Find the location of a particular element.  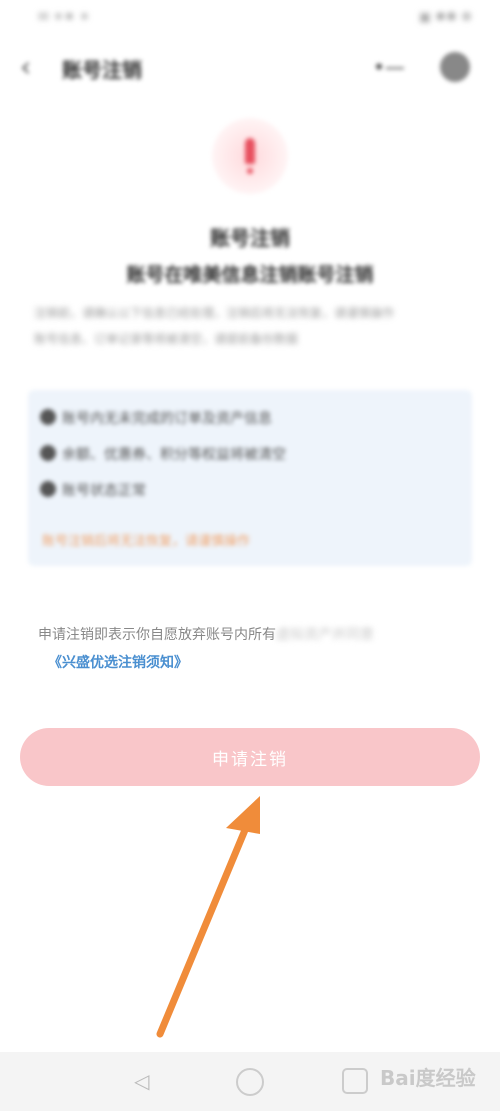

agreement-text-clear: 申请注销即表示你自愿放弃账号内所有 is located at coordinates (157, 635).